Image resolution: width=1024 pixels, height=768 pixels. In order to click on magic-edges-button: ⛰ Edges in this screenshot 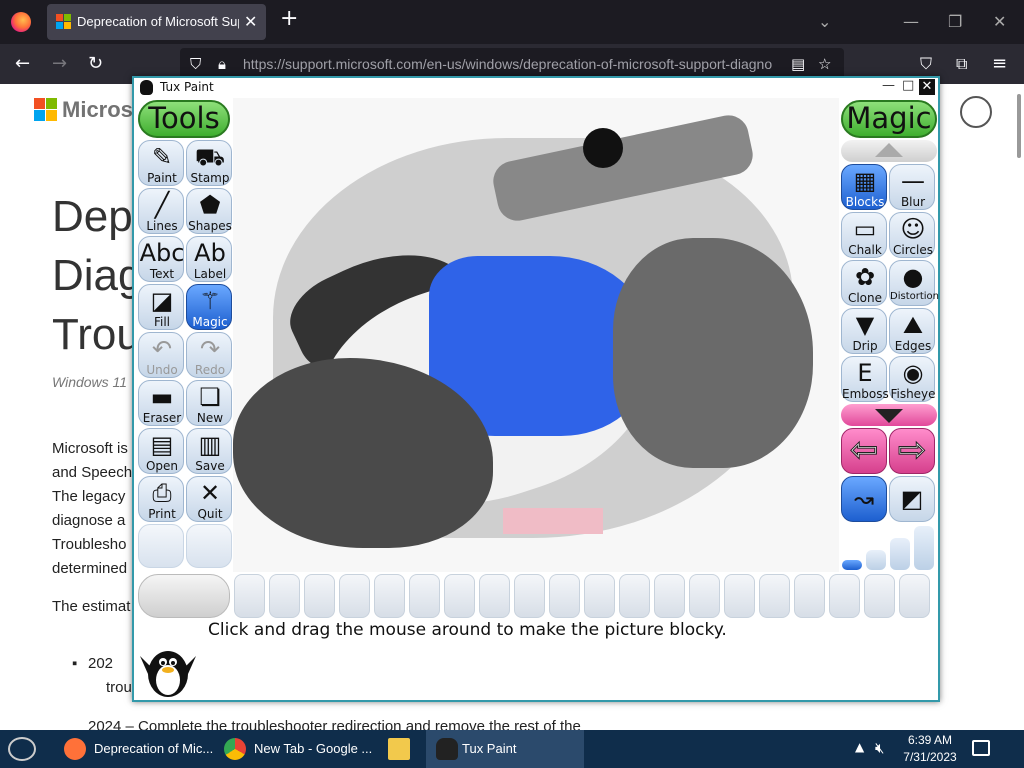, I will do `click(912, 331)`.